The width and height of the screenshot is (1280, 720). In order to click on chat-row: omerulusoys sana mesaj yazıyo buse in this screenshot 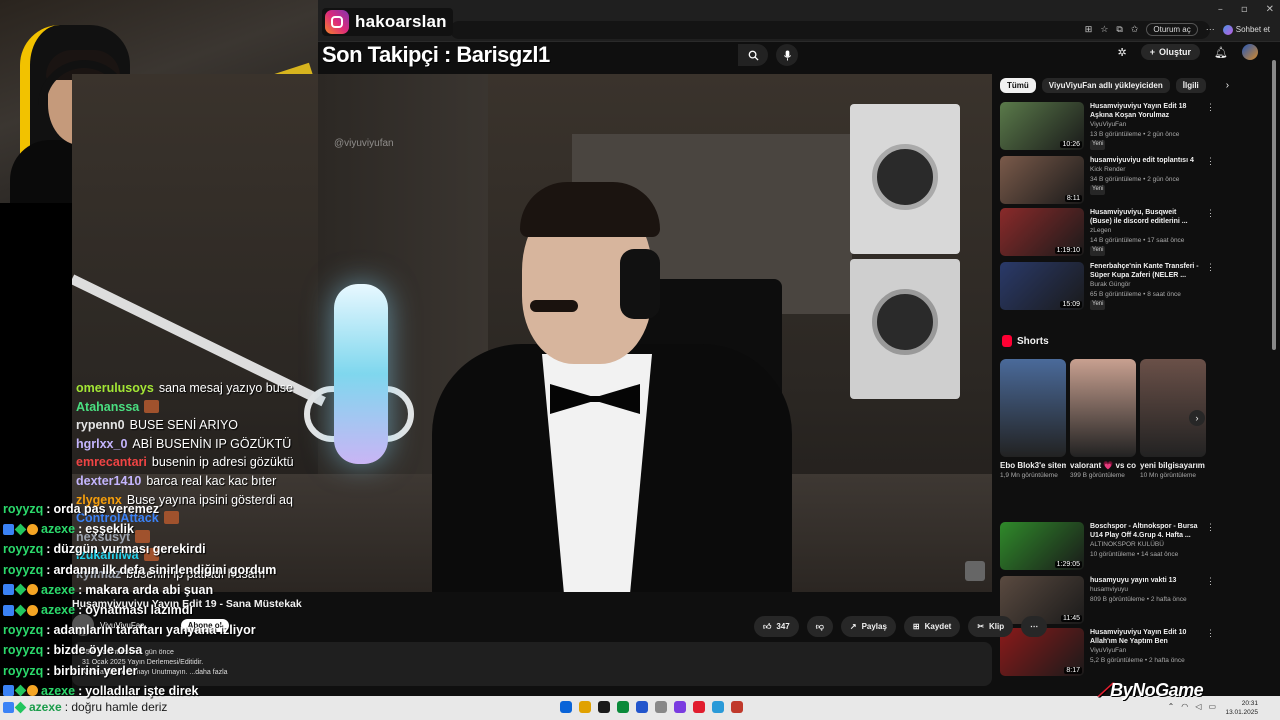, I will do `click(196, 388)`.